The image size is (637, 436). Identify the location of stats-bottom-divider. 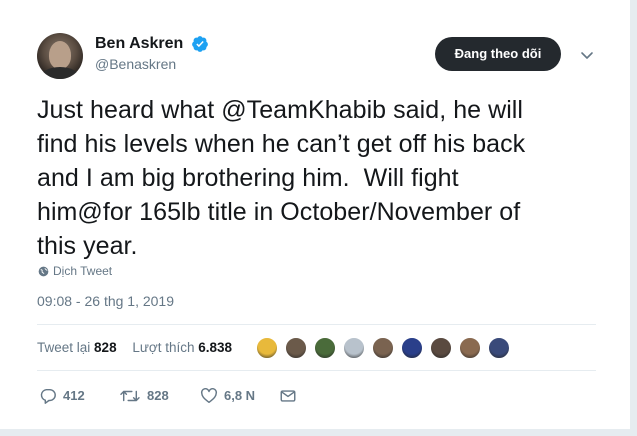
(316, 370).